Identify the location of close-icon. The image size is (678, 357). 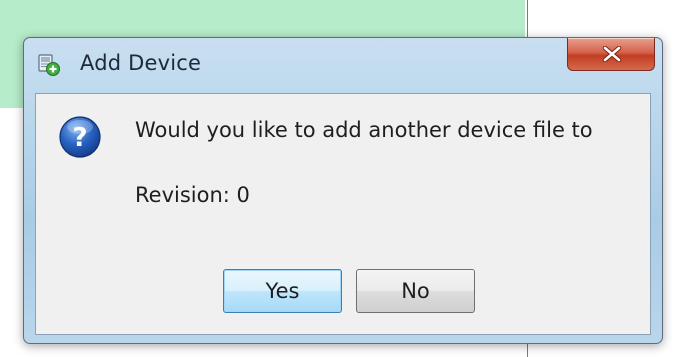
(612, 54).